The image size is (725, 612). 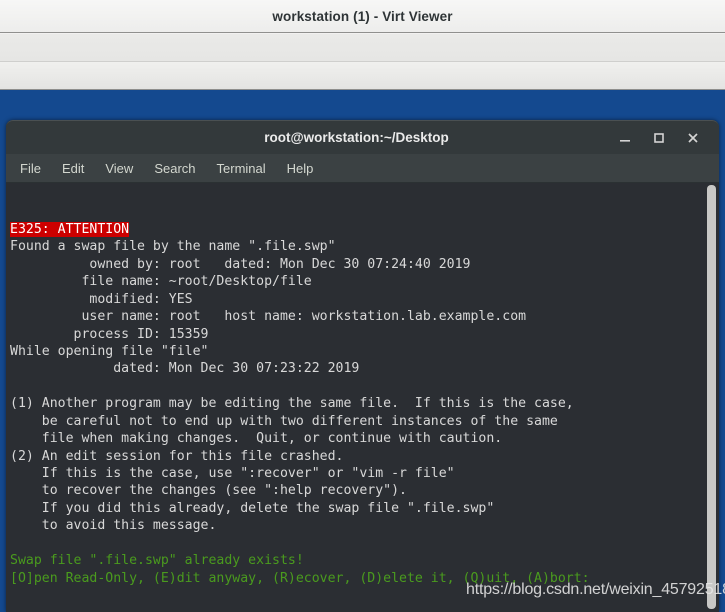 I want to click on minimize-icon, so click(x=625, y=138).